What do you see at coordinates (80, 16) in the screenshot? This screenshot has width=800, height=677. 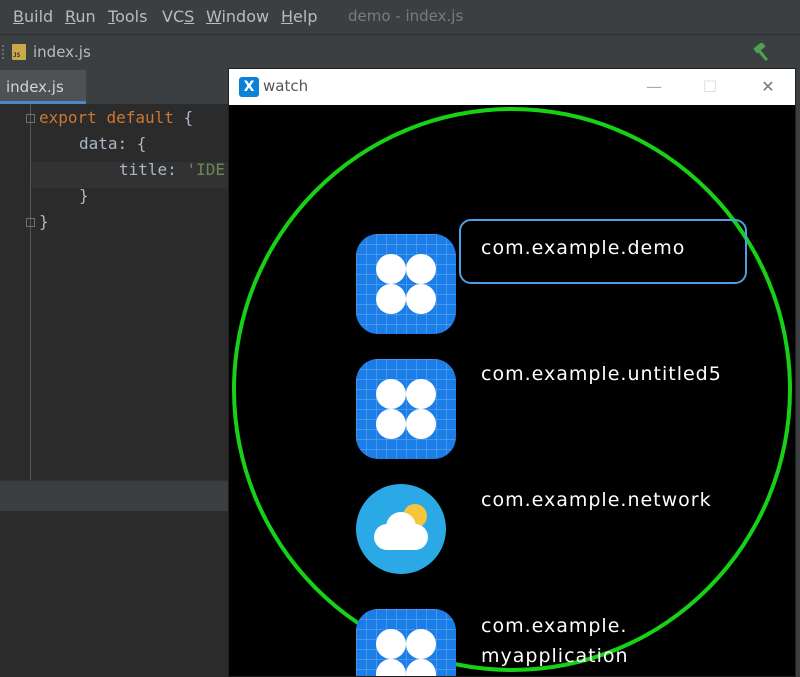 I see `menu-run: Run` at bounding box center [80, 16].